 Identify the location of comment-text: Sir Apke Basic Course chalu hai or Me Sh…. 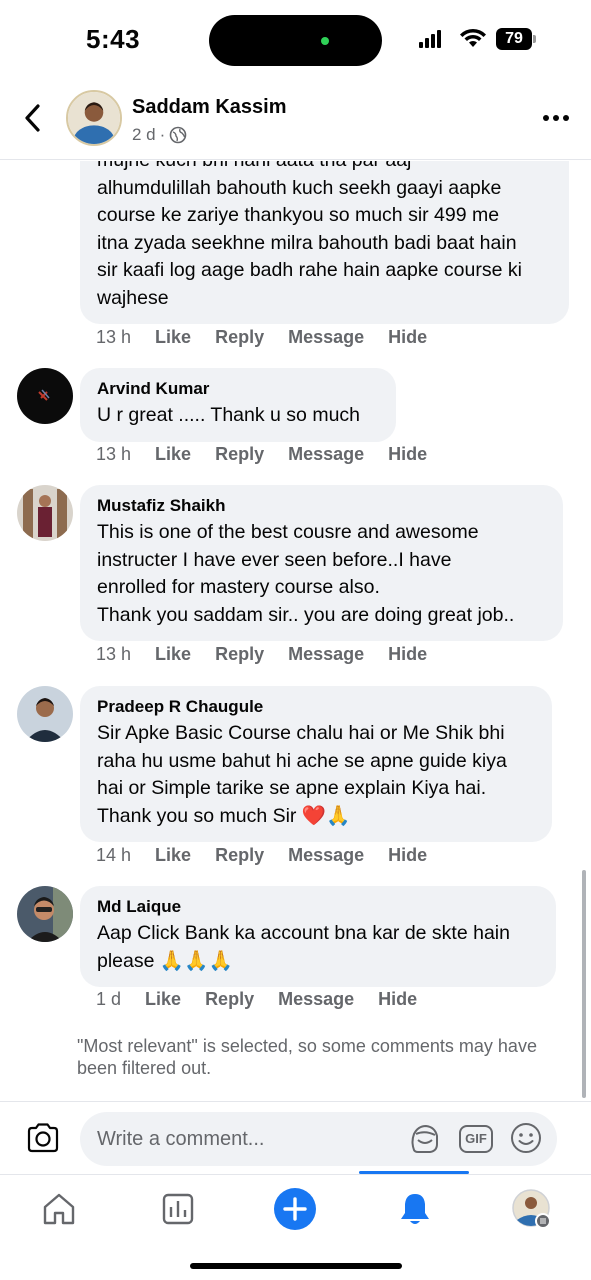
(302, 774).